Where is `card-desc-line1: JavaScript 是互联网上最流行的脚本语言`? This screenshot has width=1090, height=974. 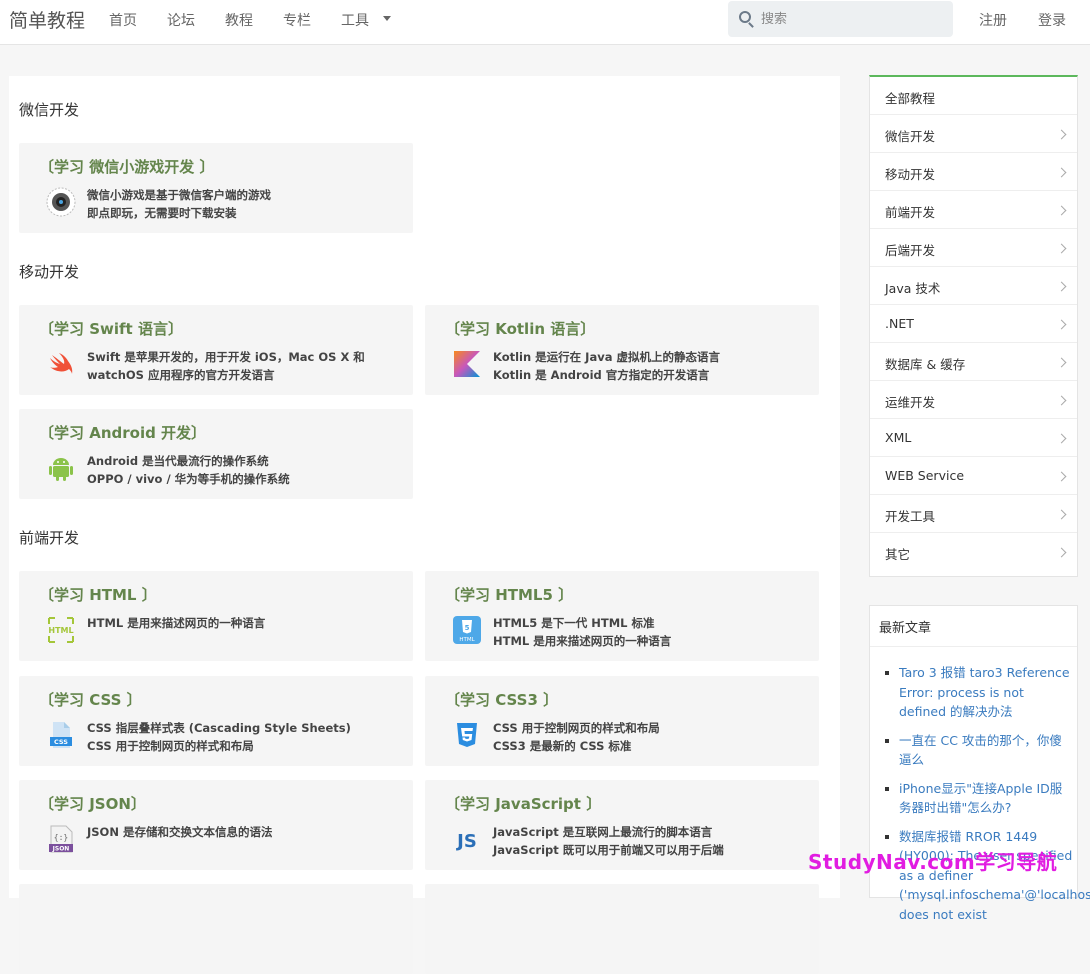 card-desc-line1: JavaScript 是互联网上最流行的脚本语言 is located at coordinates (603, 832).